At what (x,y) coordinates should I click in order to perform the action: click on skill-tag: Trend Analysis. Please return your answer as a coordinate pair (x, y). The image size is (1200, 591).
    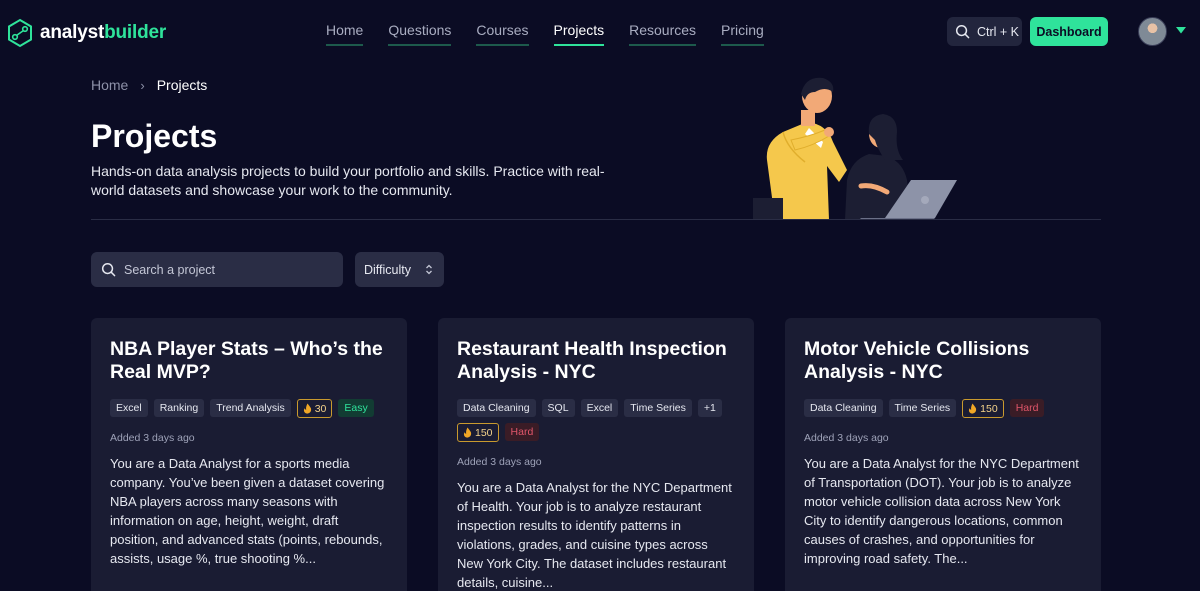
    Looking at the image, I should click on (250, 408).